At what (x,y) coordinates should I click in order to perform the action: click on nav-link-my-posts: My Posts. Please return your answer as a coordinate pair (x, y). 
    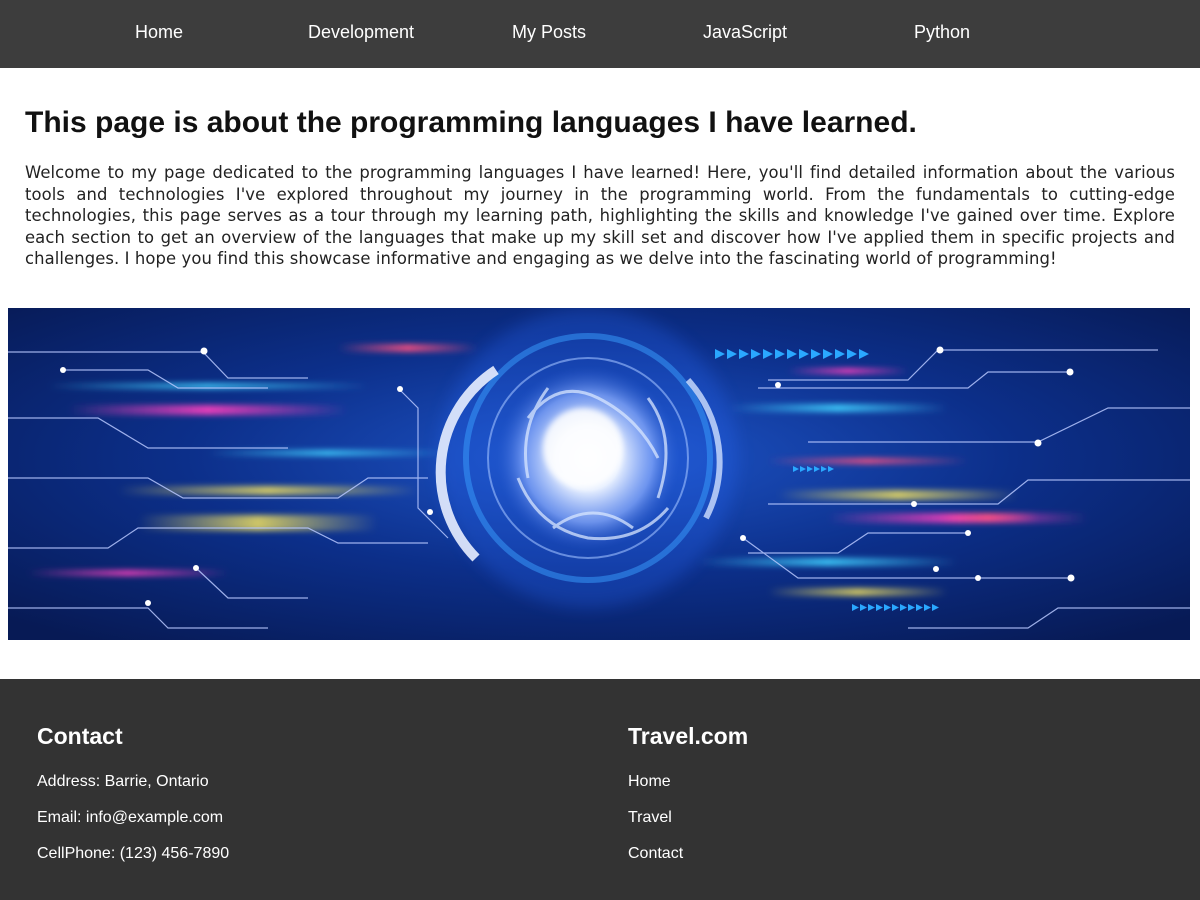
    Looking at the image, I should click on (549, 32).